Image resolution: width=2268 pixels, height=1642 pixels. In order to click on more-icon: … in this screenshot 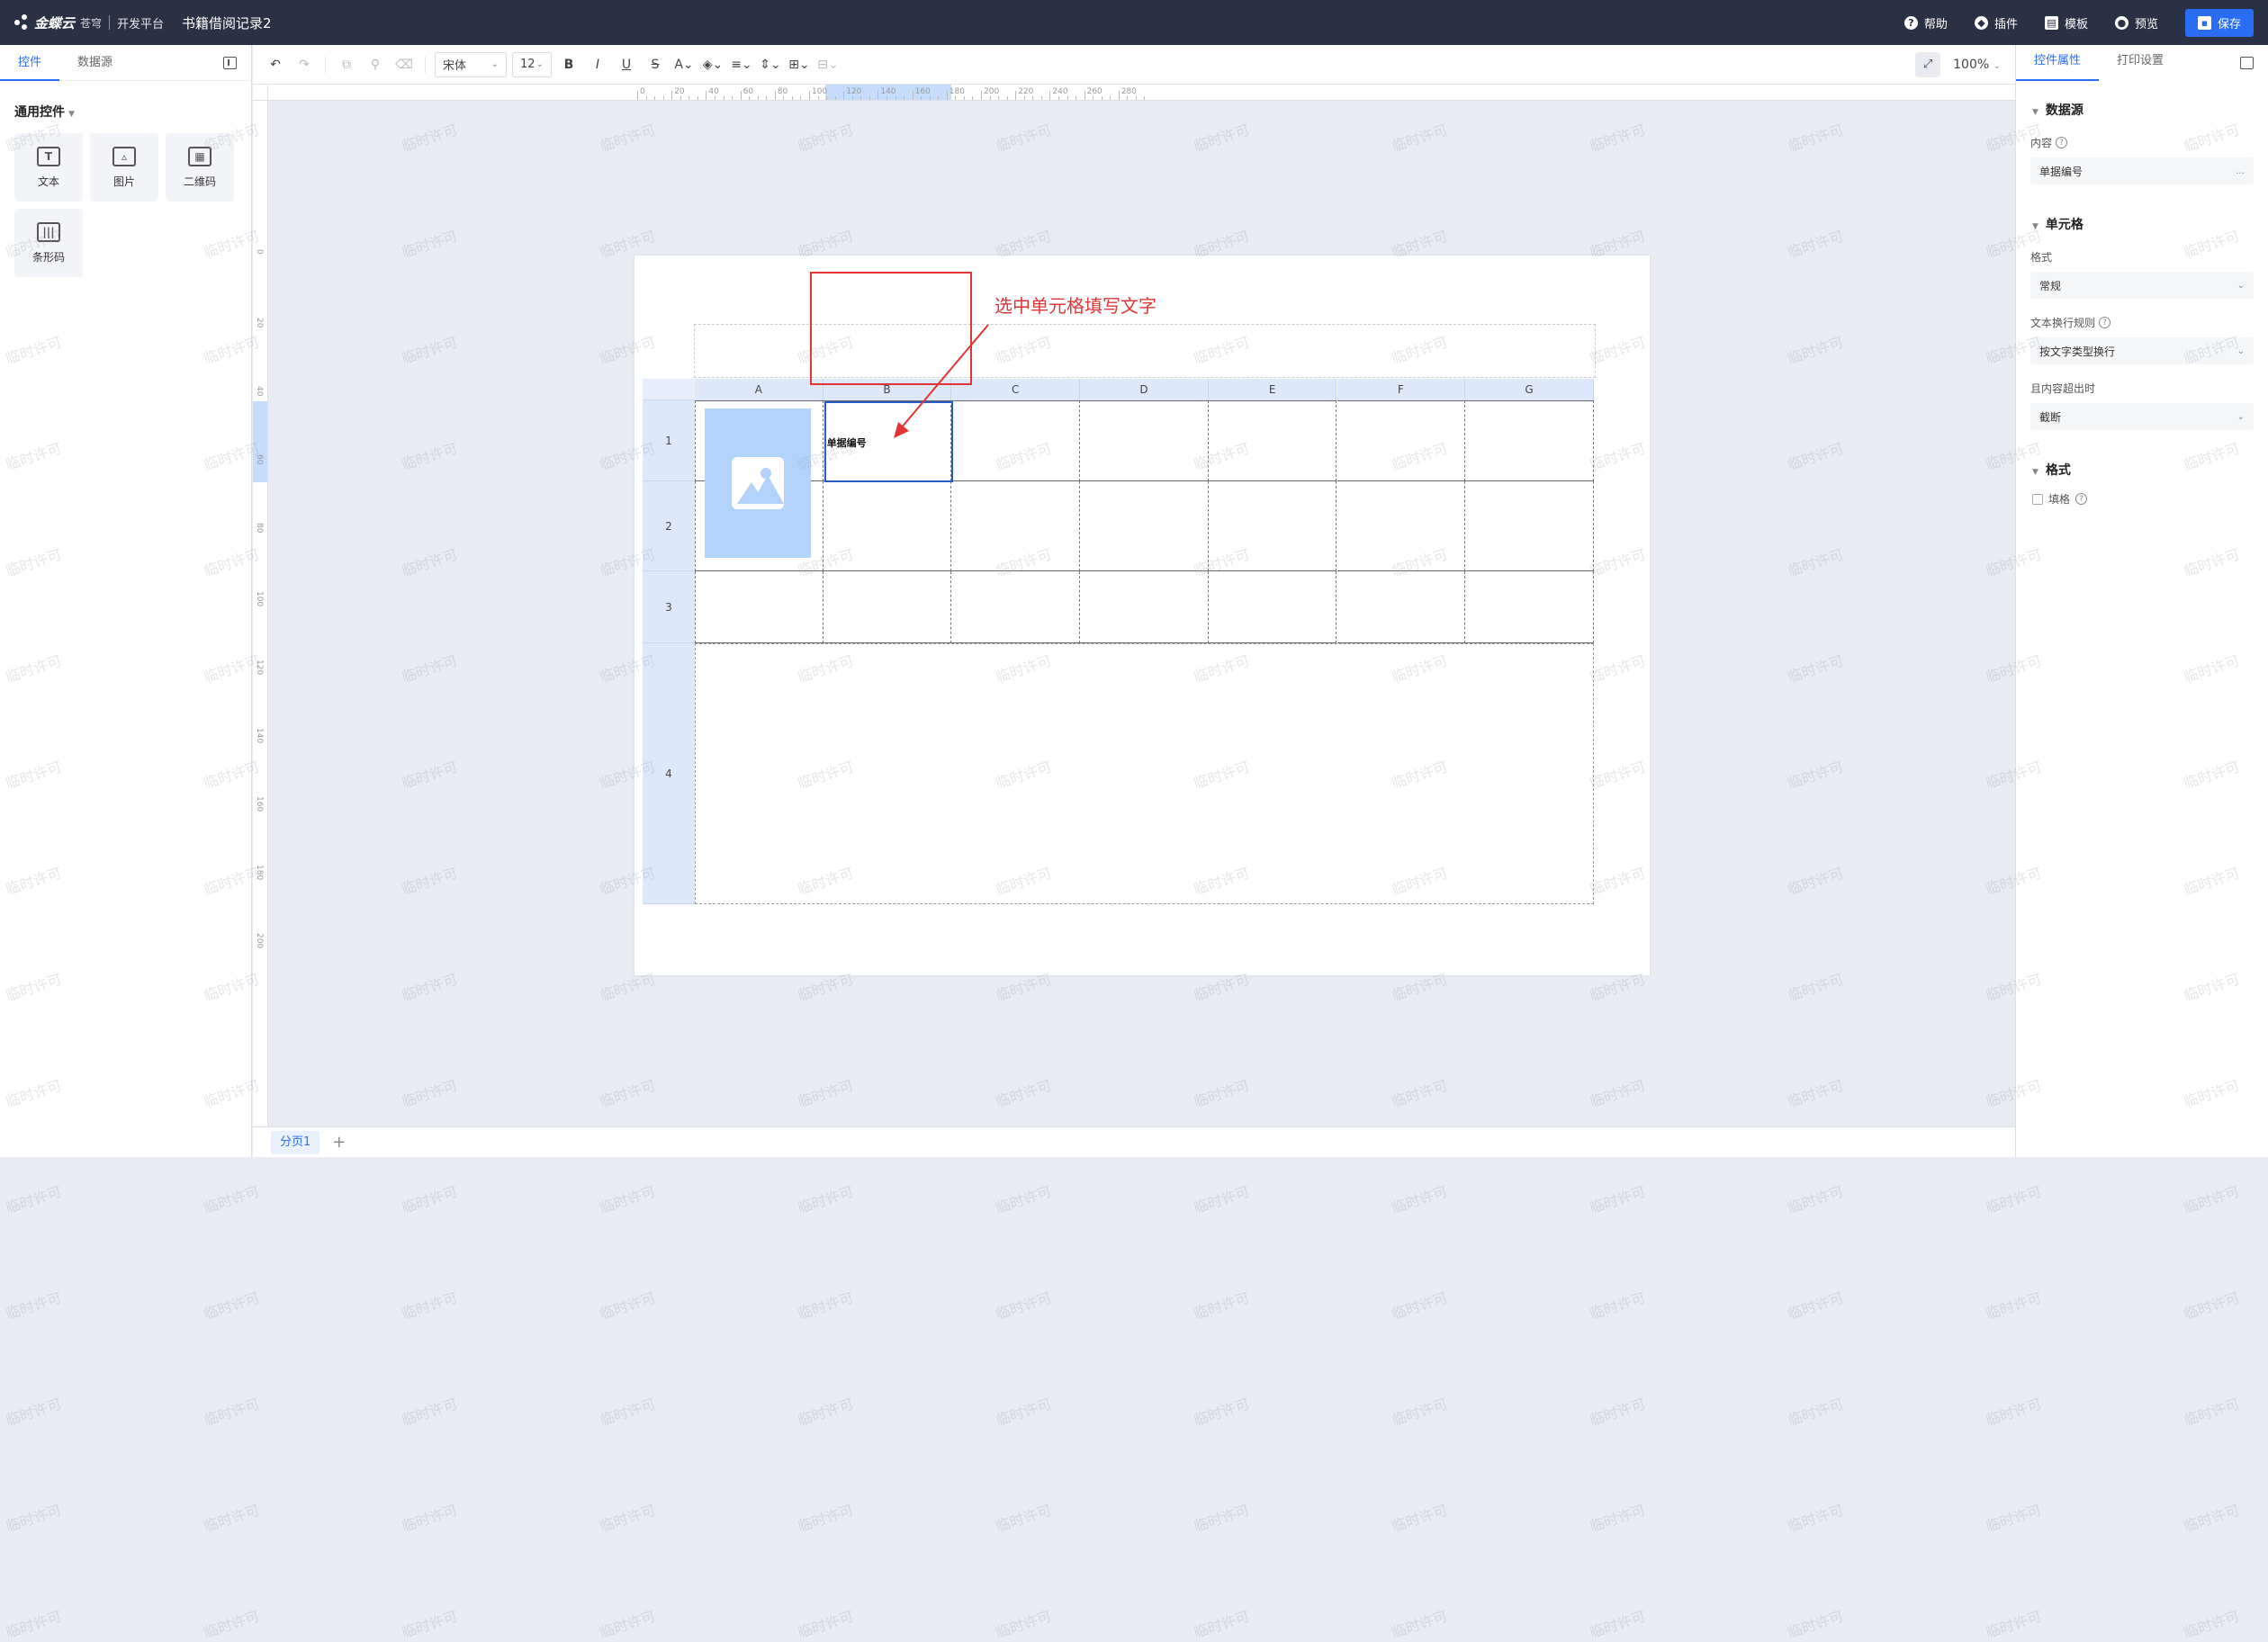, I will do `click(2240, 171)`.